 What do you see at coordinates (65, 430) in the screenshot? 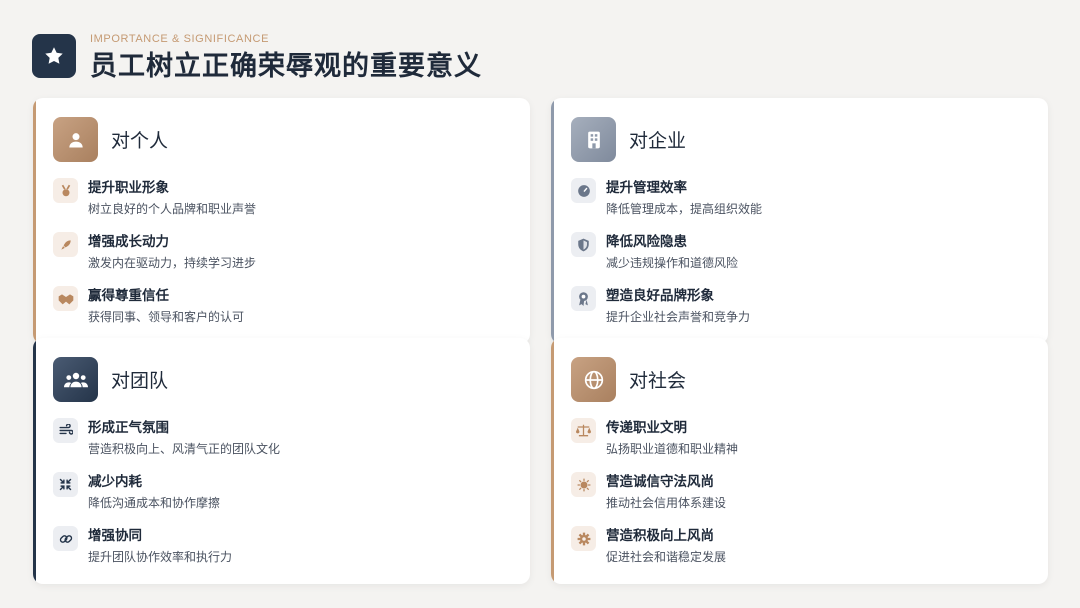
I see `wind-icon` at bounding box center [65, 430].